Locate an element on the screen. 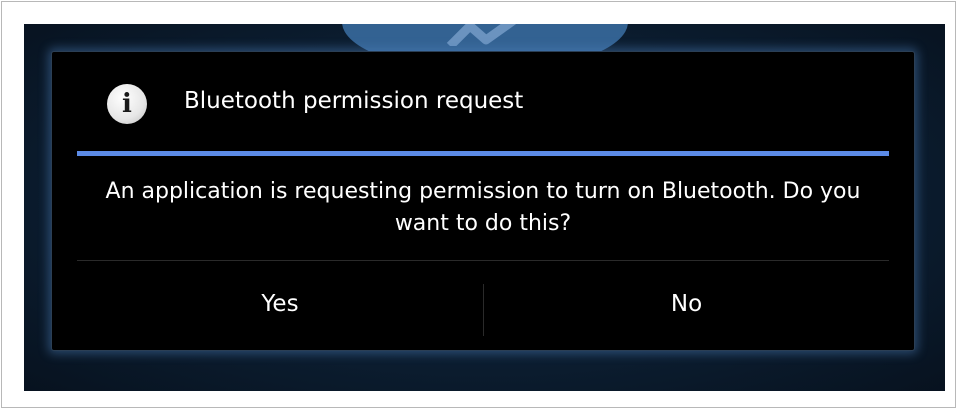  button-bar-divider is located at coordinates (483, 260).